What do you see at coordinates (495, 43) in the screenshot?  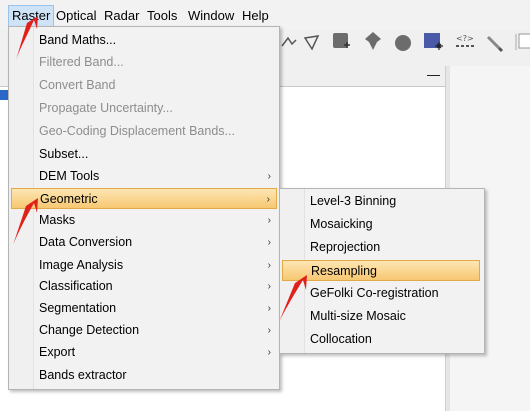 I see `brush-icon` at bounding box center [495, 43].